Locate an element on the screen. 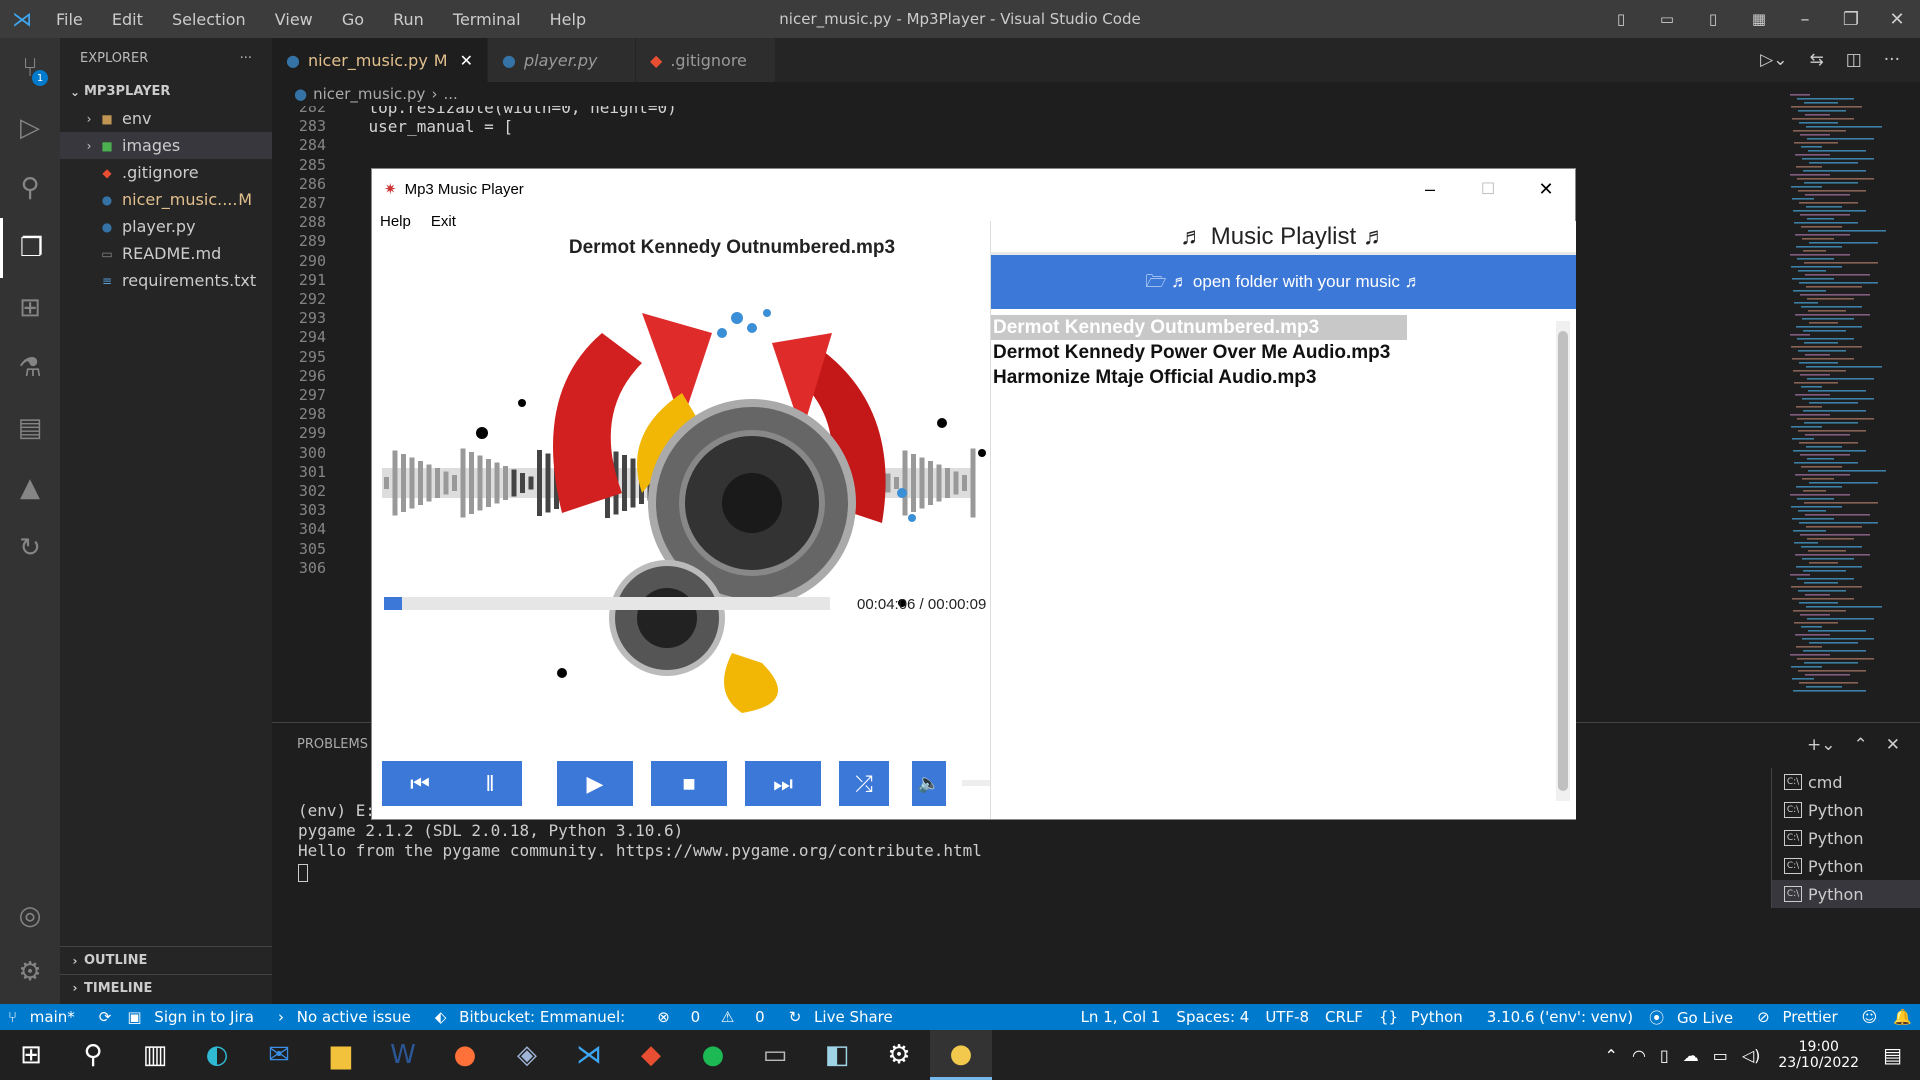 This screenshot has width=1920, height=1080. chevron-up-icon: ⌃ is located at coordinates (1611, 1055).